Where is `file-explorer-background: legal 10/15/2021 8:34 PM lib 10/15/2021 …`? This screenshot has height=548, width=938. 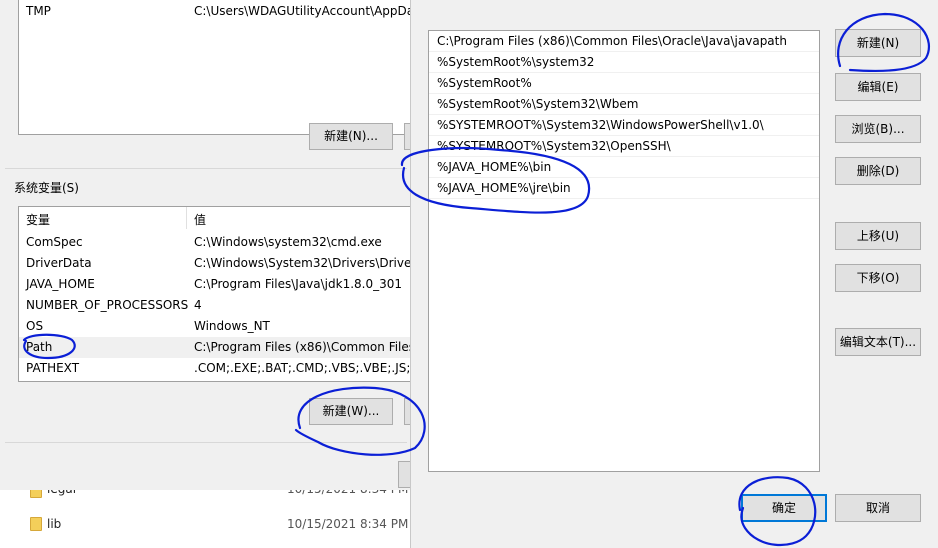 file-explorer-background: legal 10/15/2021 8:34 PM lib 10/15/2021 … is located at coordinates (205, 515).